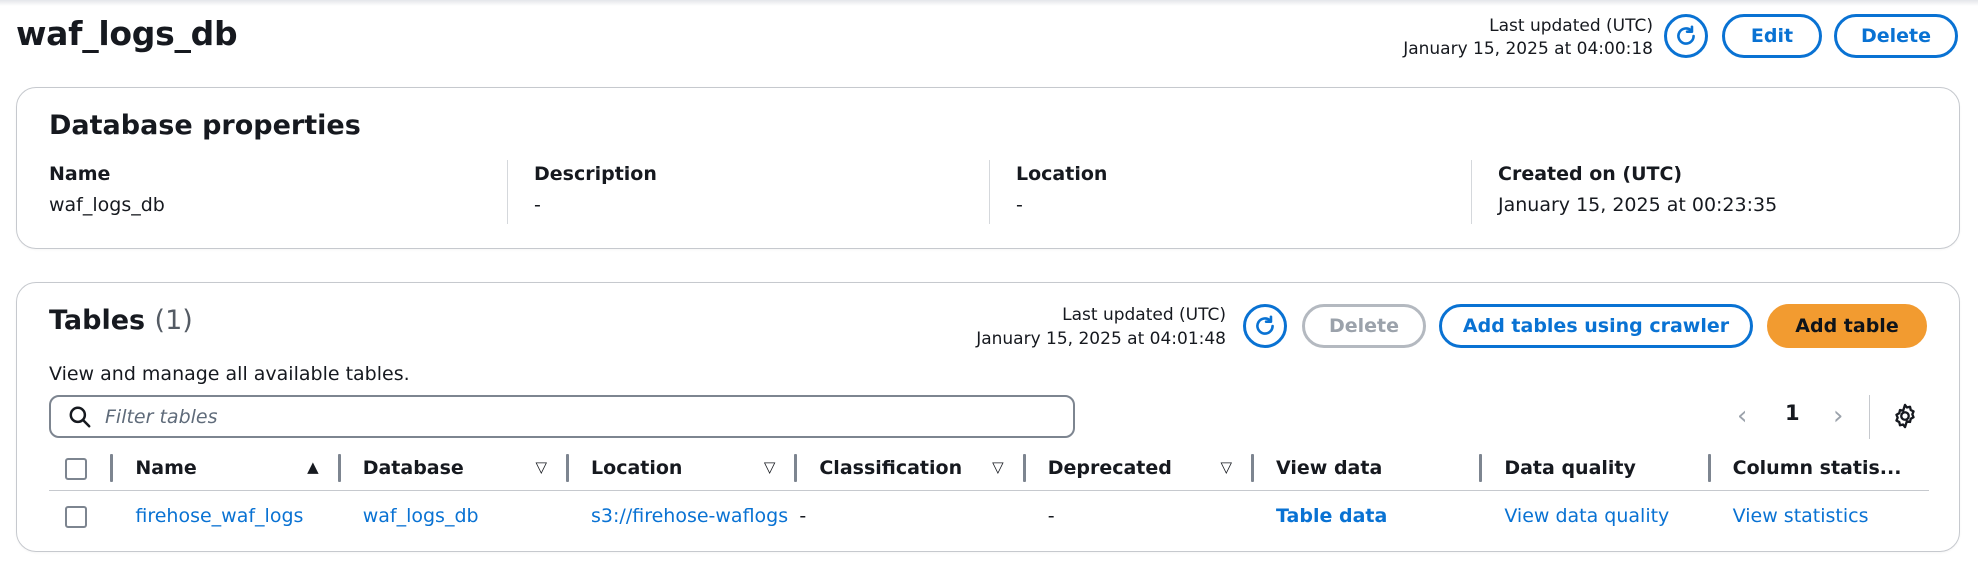 Image resolution: width=1978 pixels, height=588 pixels. I want to click on filter-tables-field, so click(562, 416).